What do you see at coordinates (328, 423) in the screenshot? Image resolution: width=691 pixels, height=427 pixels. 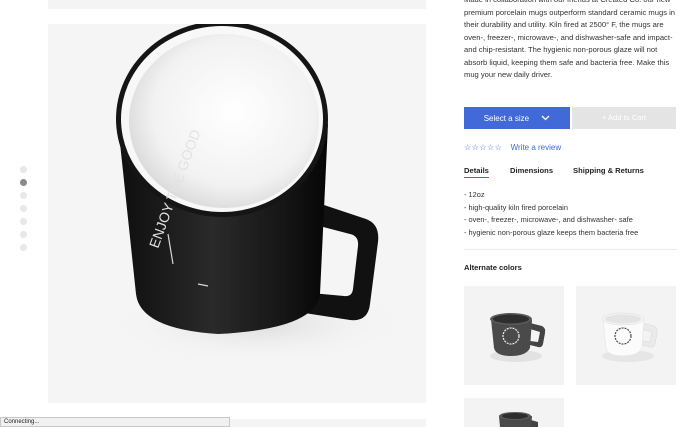 I see `next-product-image` at bounding box center [328, 423].